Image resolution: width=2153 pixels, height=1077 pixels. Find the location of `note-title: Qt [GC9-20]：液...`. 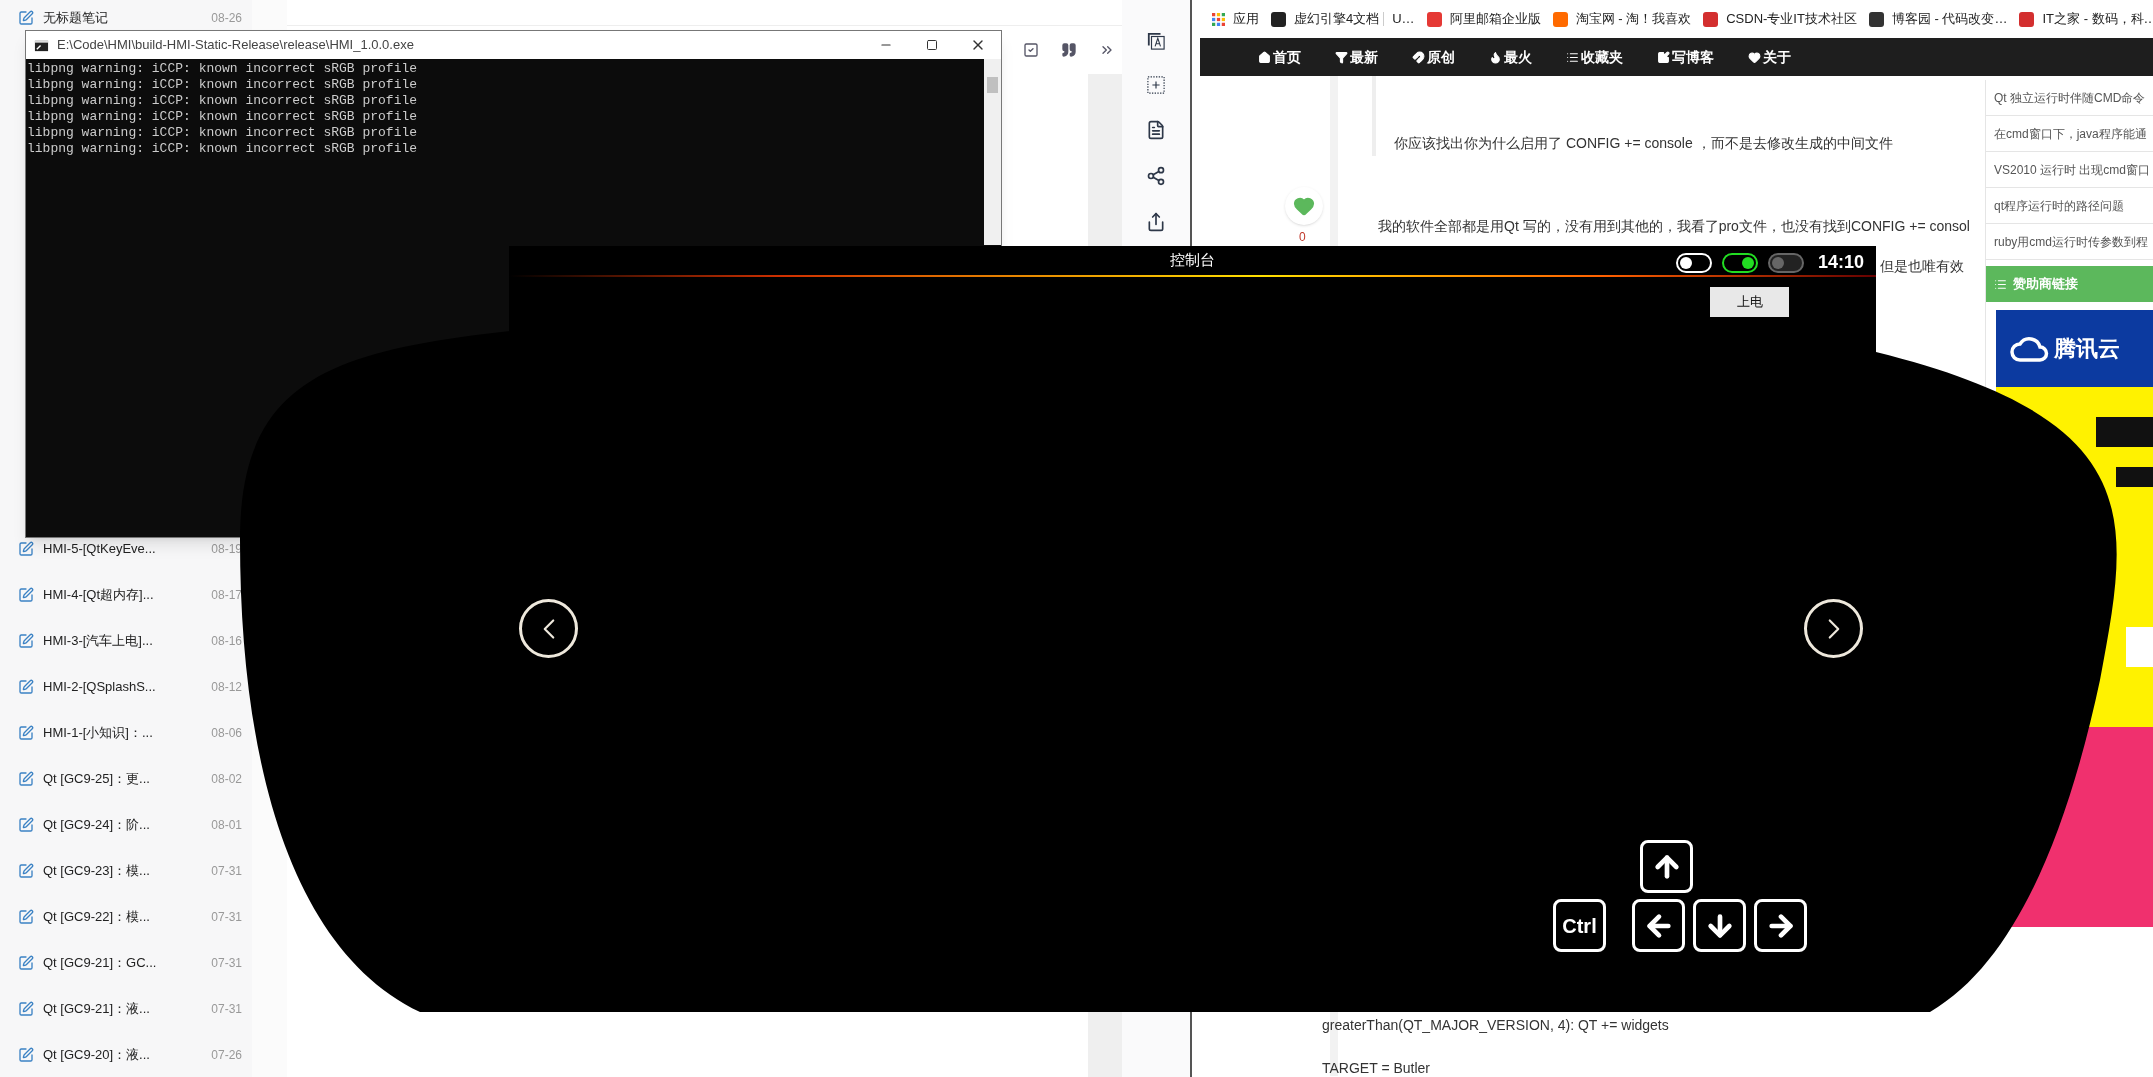

note-title: Qt [GC9-20]：液... is located at coordinates (113, 1055).